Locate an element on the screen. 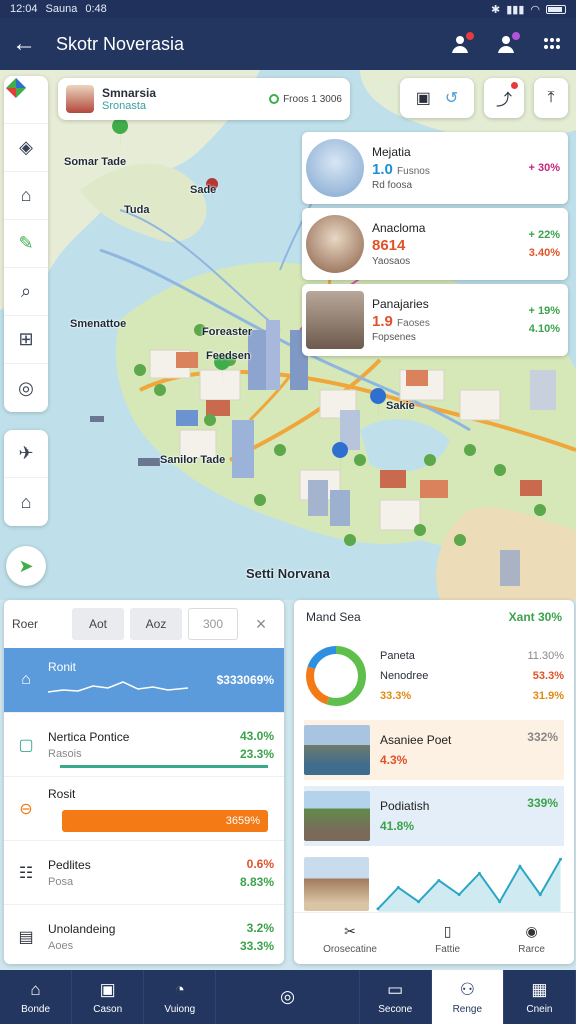 This screenshot has height=1024, width=576. back-button: ← is located at coordinates (29, 44).